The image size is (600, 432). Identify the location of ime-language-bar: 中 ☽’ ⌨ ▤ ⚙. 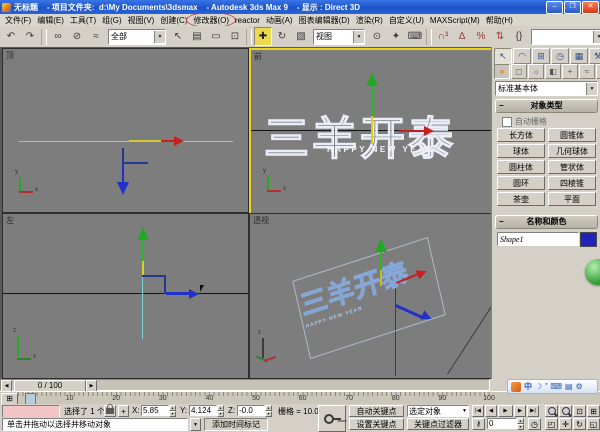
(552, 386).